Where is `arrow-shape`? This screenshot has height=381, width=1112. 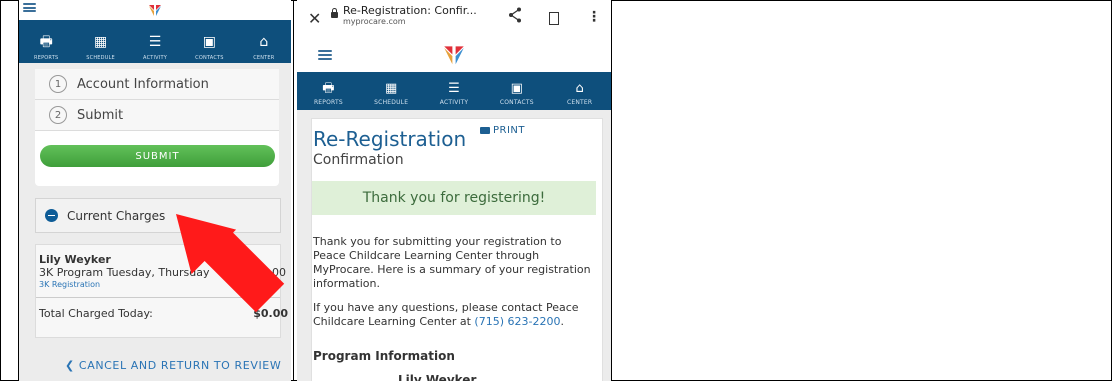 arrow-shape is located at coordinates (230, 263).